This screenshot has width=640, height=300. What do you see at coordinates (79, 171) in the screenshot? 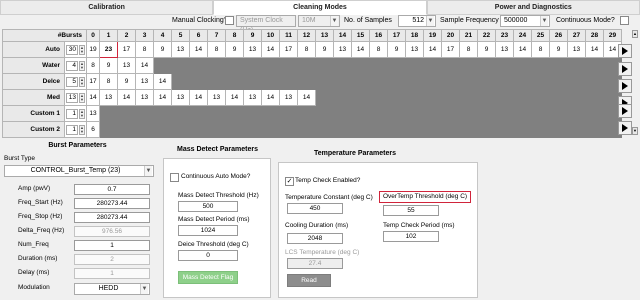
I see `burst-type-select: CONTROL_Burst_Temp (23) ▼` at bounding box center [79, 171].